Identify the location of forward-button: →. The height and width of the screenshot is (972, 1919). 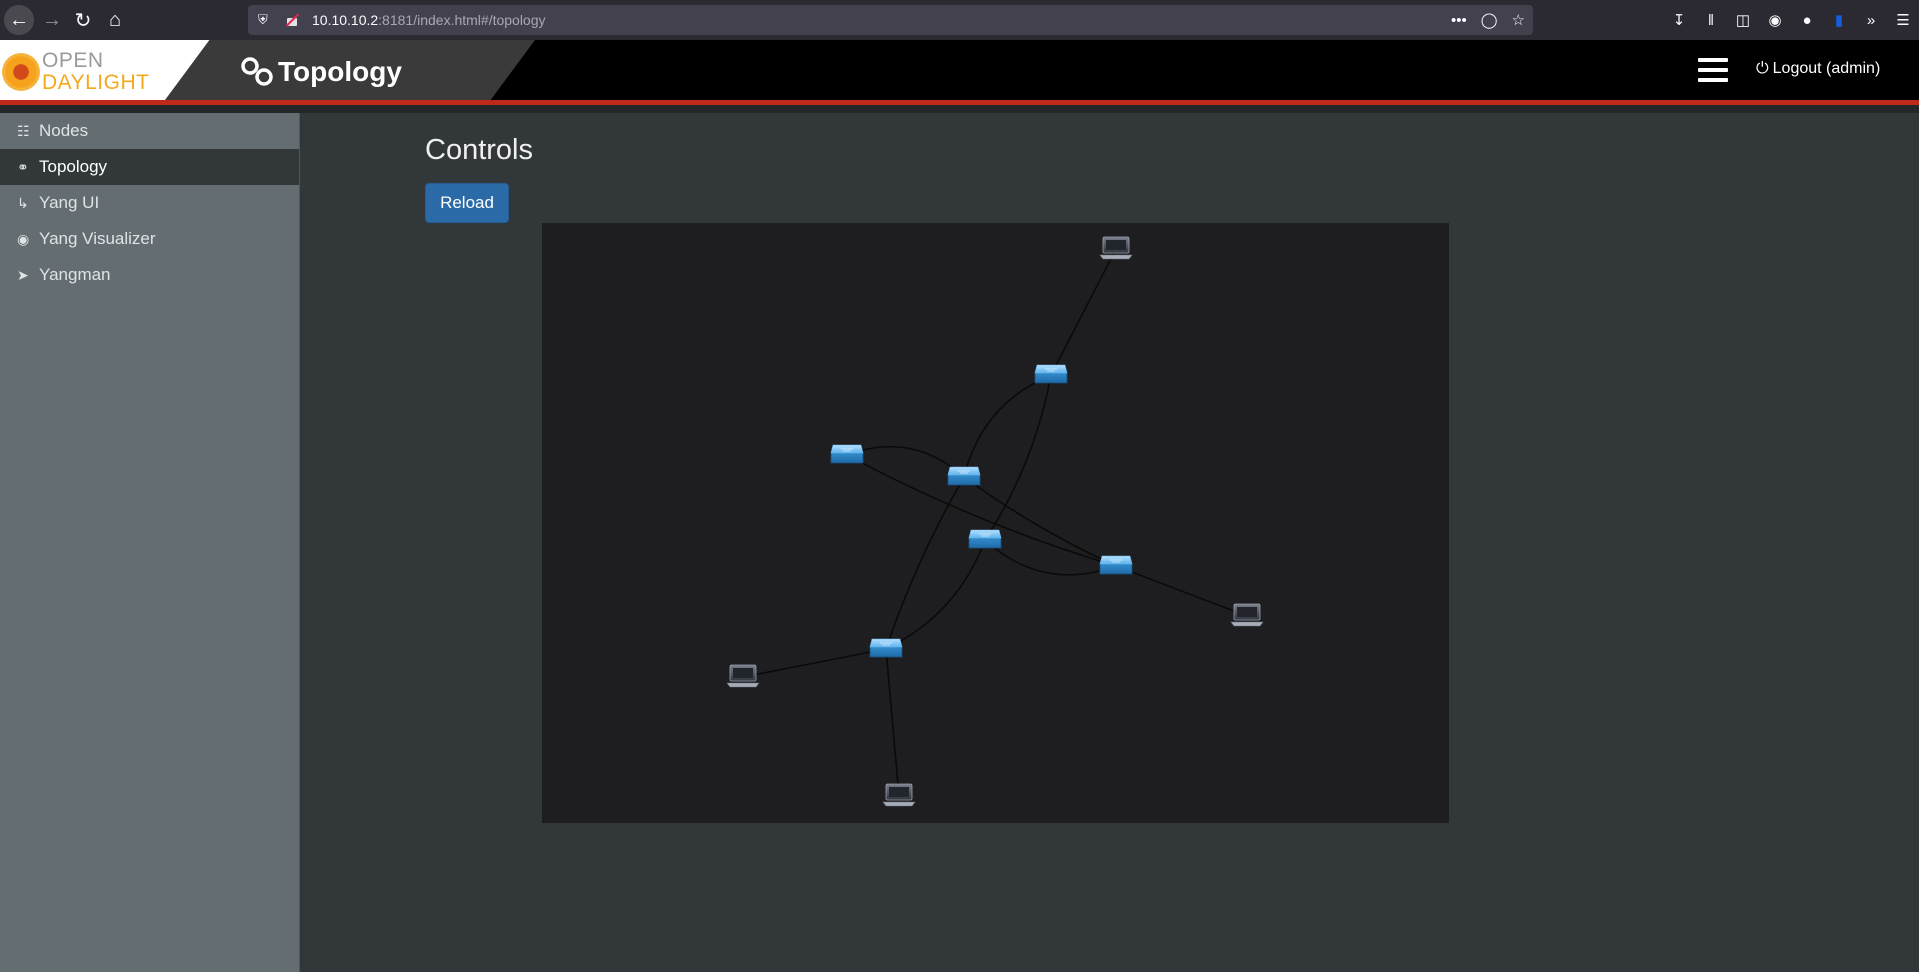
(52, 20).